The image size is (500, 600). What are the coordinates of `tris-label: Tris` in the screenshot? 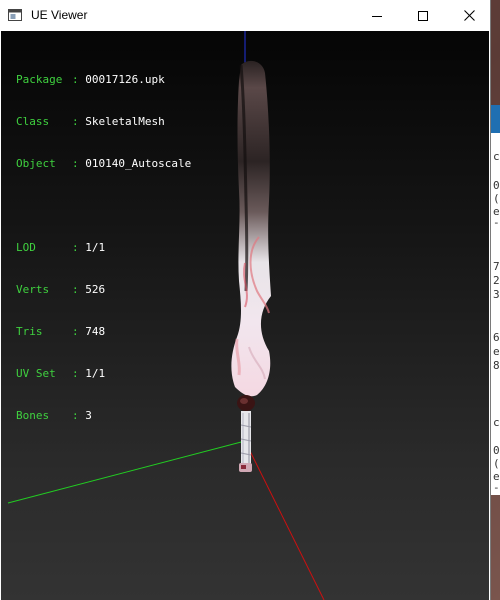 It's located at (29, 331).